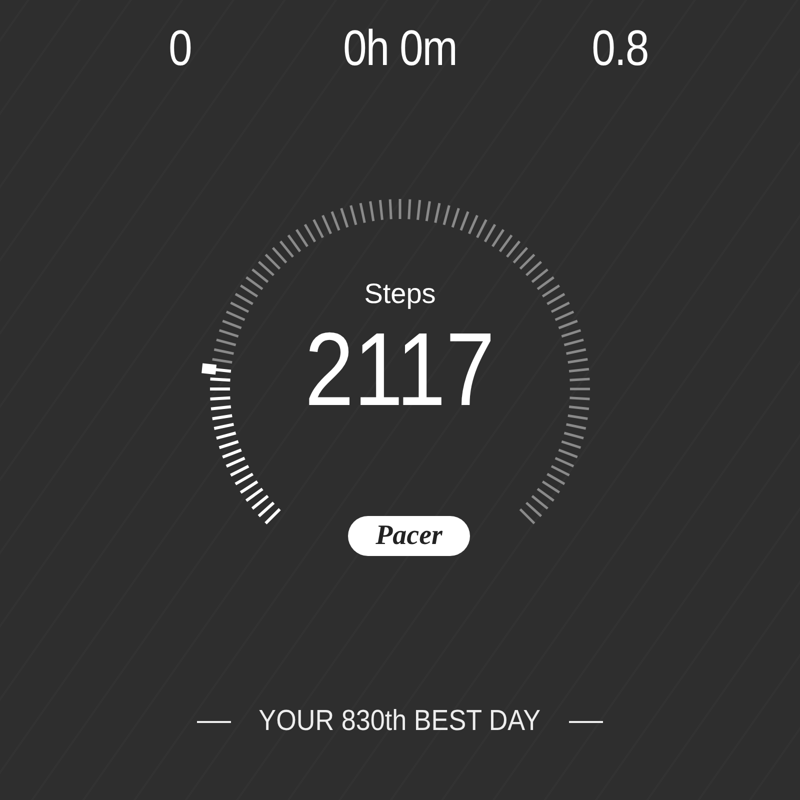  Describe the element at coordinates (400, 294) in the screenshot. I see `steps-label: Steps` at that location.